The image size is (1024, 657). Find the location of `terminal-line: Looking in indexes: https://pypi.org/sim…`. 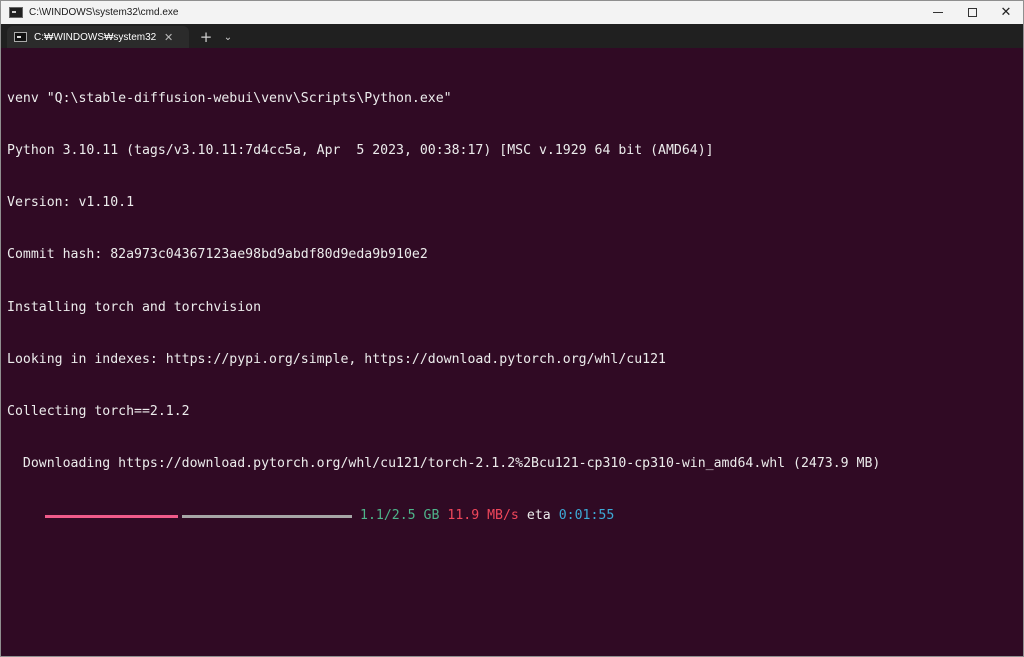

terminal-line: Looking in indexes: https://pypi.org/sim… is located at coordinates (336, 359).